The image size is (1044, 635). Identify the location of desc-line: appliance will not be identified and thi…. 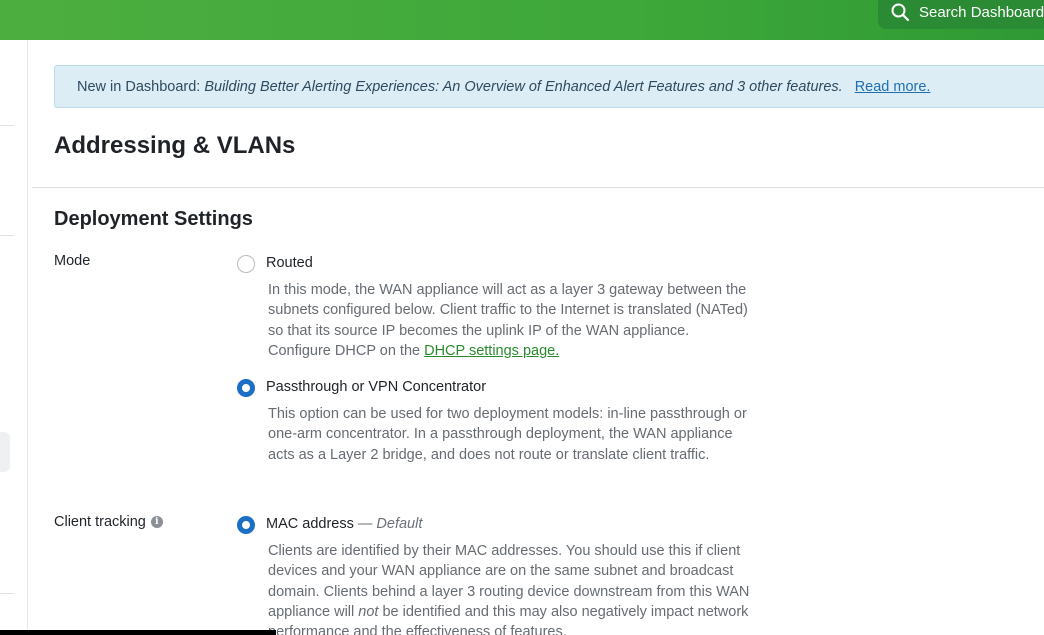
(528, 612).